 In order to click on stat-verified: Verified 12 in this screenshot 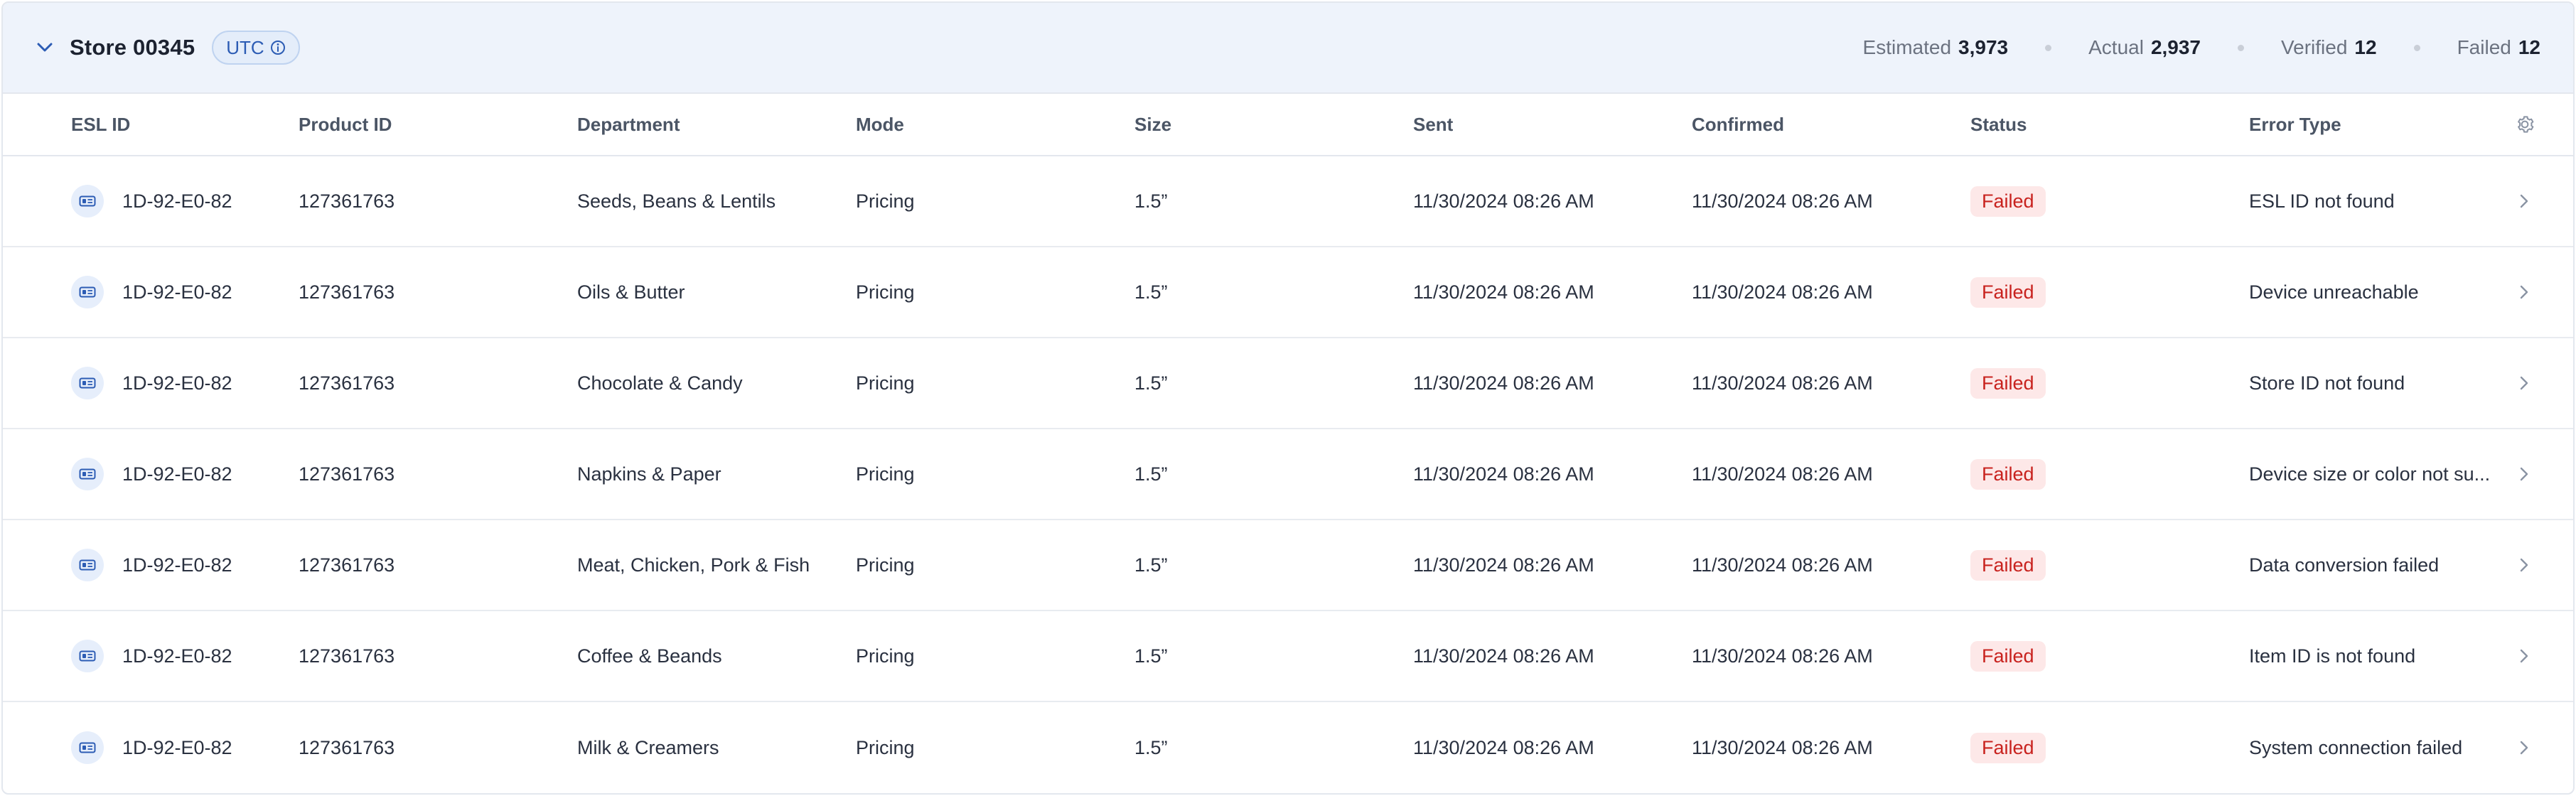, I will do `click(2329, 48)`.